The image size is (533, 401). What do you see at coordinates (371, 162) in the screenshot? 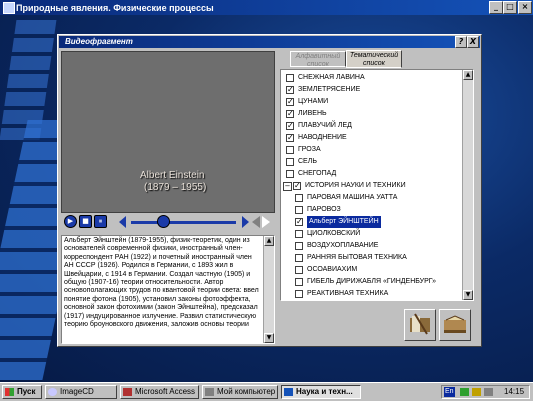
I see `topic-item: СЕЛЬ` at bounding box center [371, 162].